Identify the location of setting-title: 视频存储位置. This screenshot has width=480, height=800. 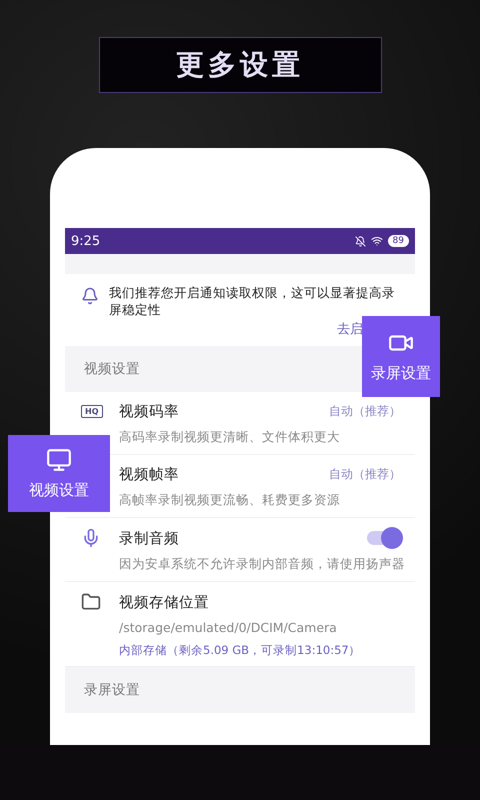
(164, 603).